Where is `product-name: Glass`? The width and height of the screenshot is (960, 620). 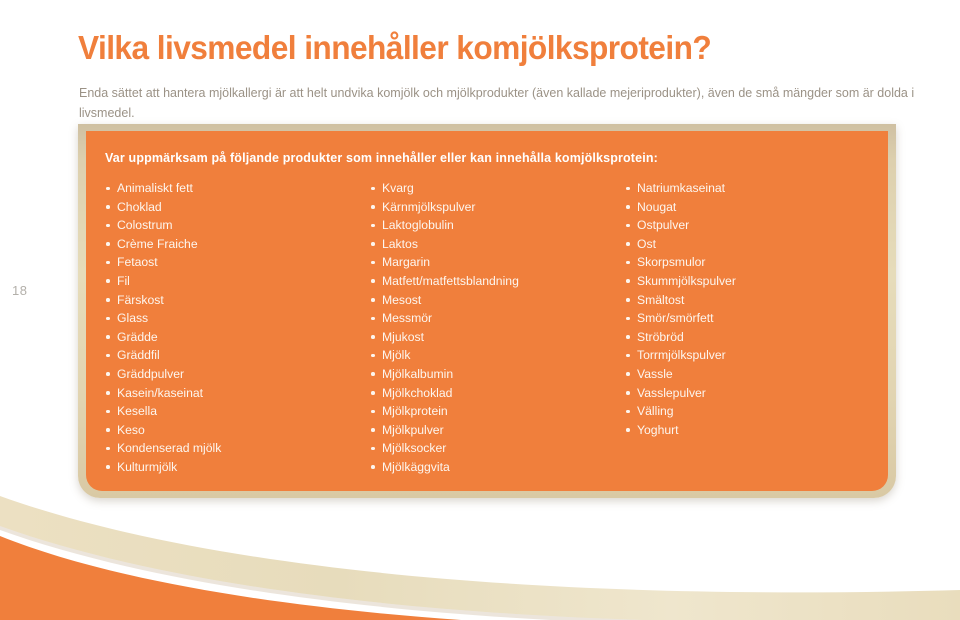
product-name: Glass is located at coordinates (133, 318).